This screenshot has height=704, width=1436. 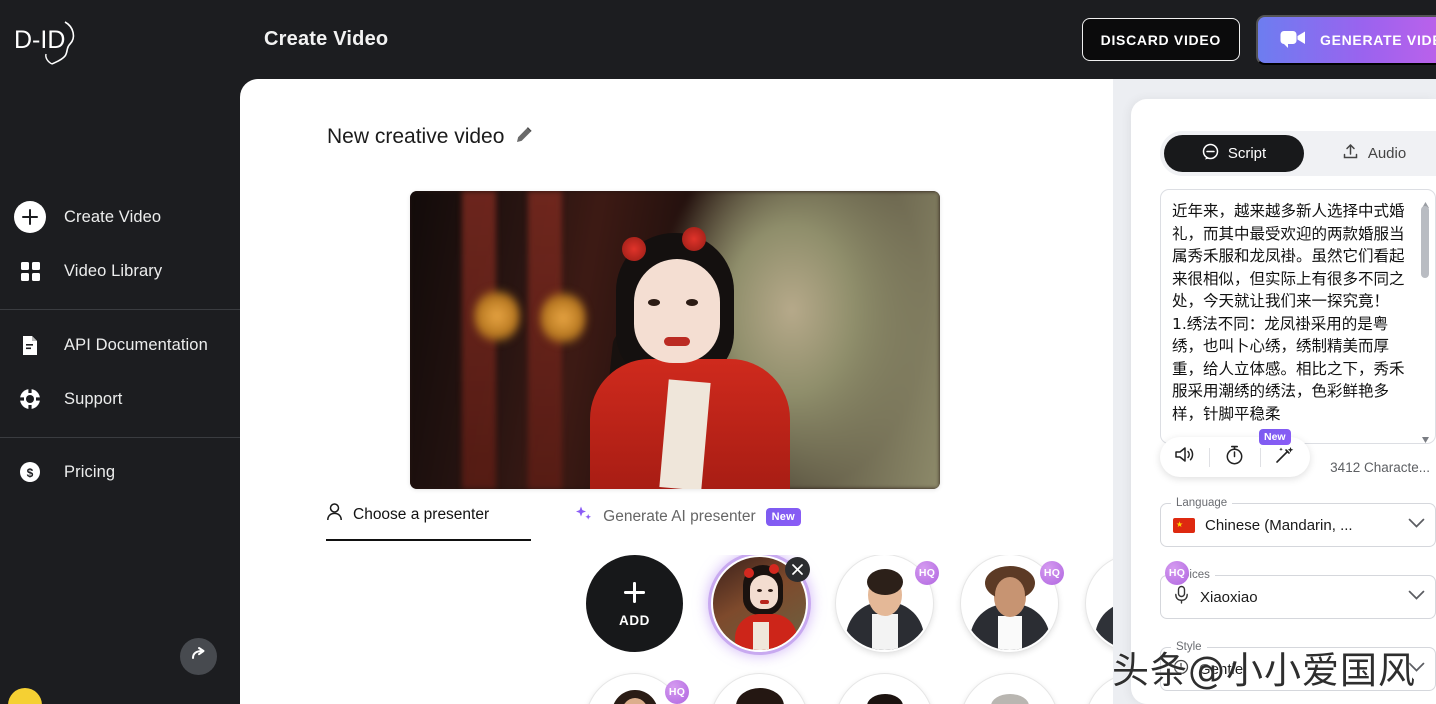 What do you see at coordinates (685, 354) in the screenshot?
I see `video-subject` at bounding box center [685, 354].